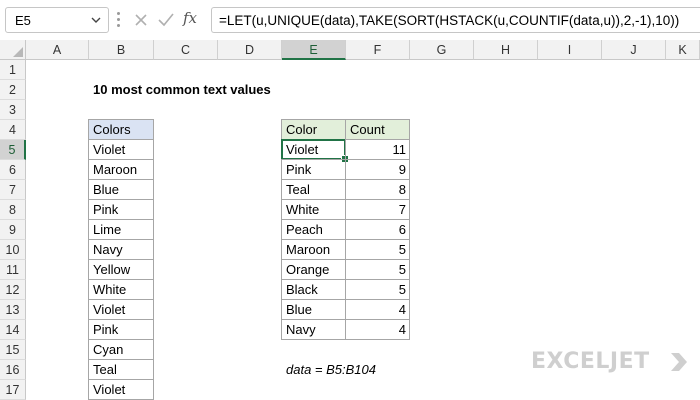  Describe the element at coordinates (313, 229) in the screenshot. I see `color-cell: Peach` at that location.